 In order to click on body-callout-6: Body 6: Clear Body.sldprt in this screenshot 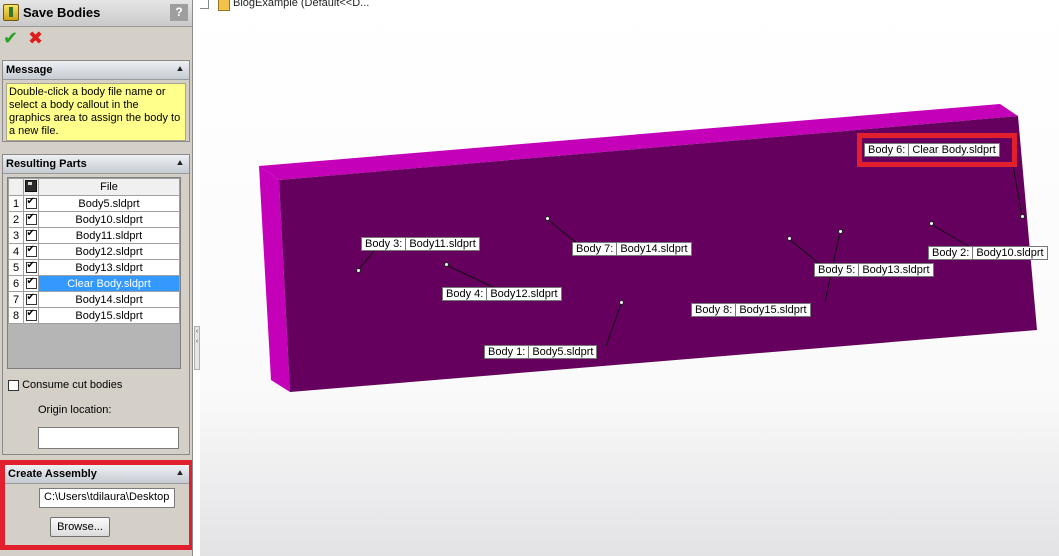, I will do `click(932, 150)`.